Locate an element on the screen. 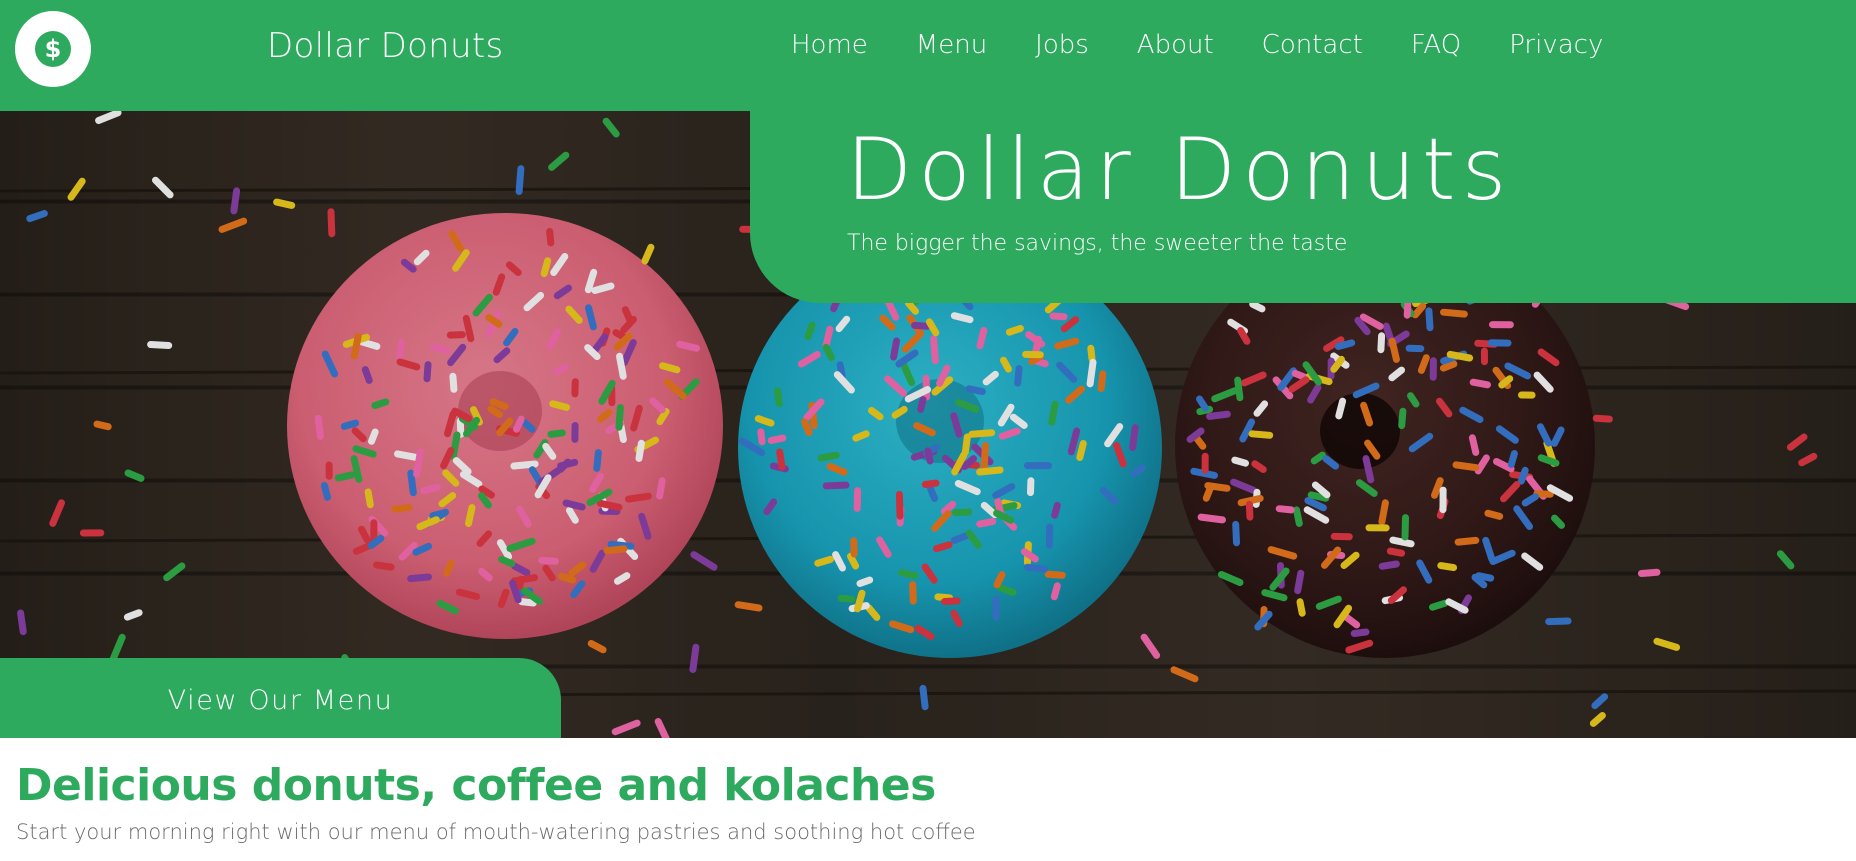 The height and width of the screenshot is (861, 1856). main-nav: Home Menu Jobs About Contact FAQ Privacy is located at coordinates (1197, 45).